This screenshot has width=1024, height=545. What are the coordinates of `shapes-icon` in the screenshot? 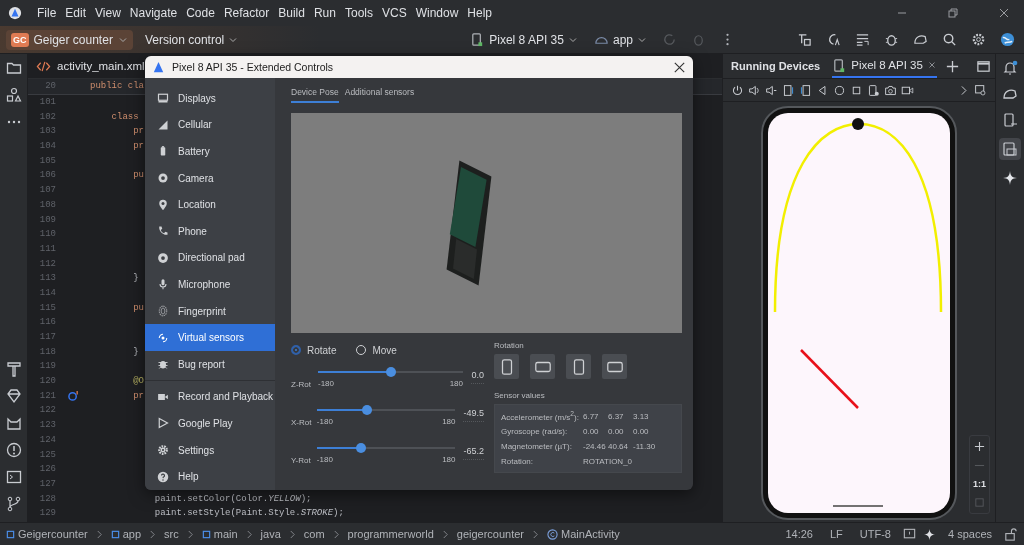 It's located at (13, 95).